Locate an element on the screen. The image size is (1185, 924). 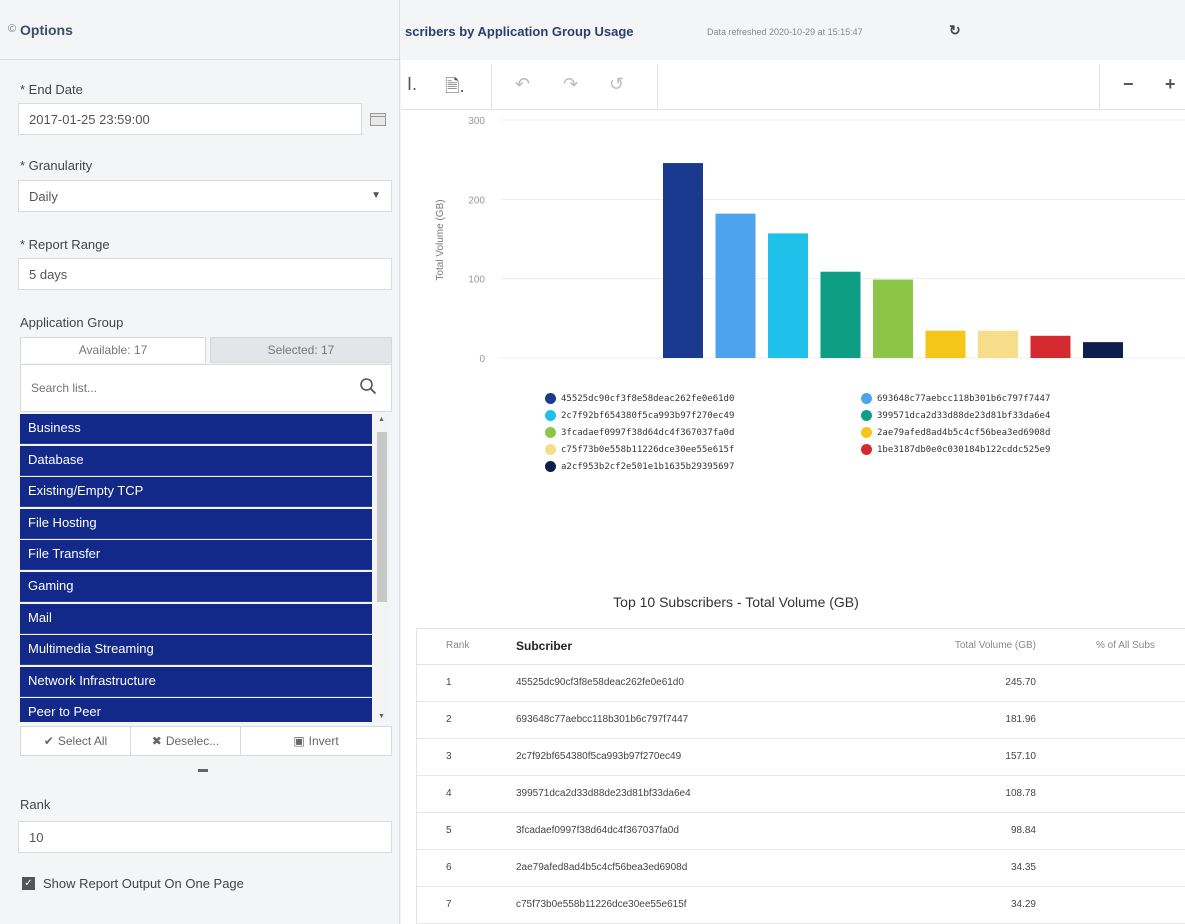
rank-cell: 5 is located at coordinates (458, 831).